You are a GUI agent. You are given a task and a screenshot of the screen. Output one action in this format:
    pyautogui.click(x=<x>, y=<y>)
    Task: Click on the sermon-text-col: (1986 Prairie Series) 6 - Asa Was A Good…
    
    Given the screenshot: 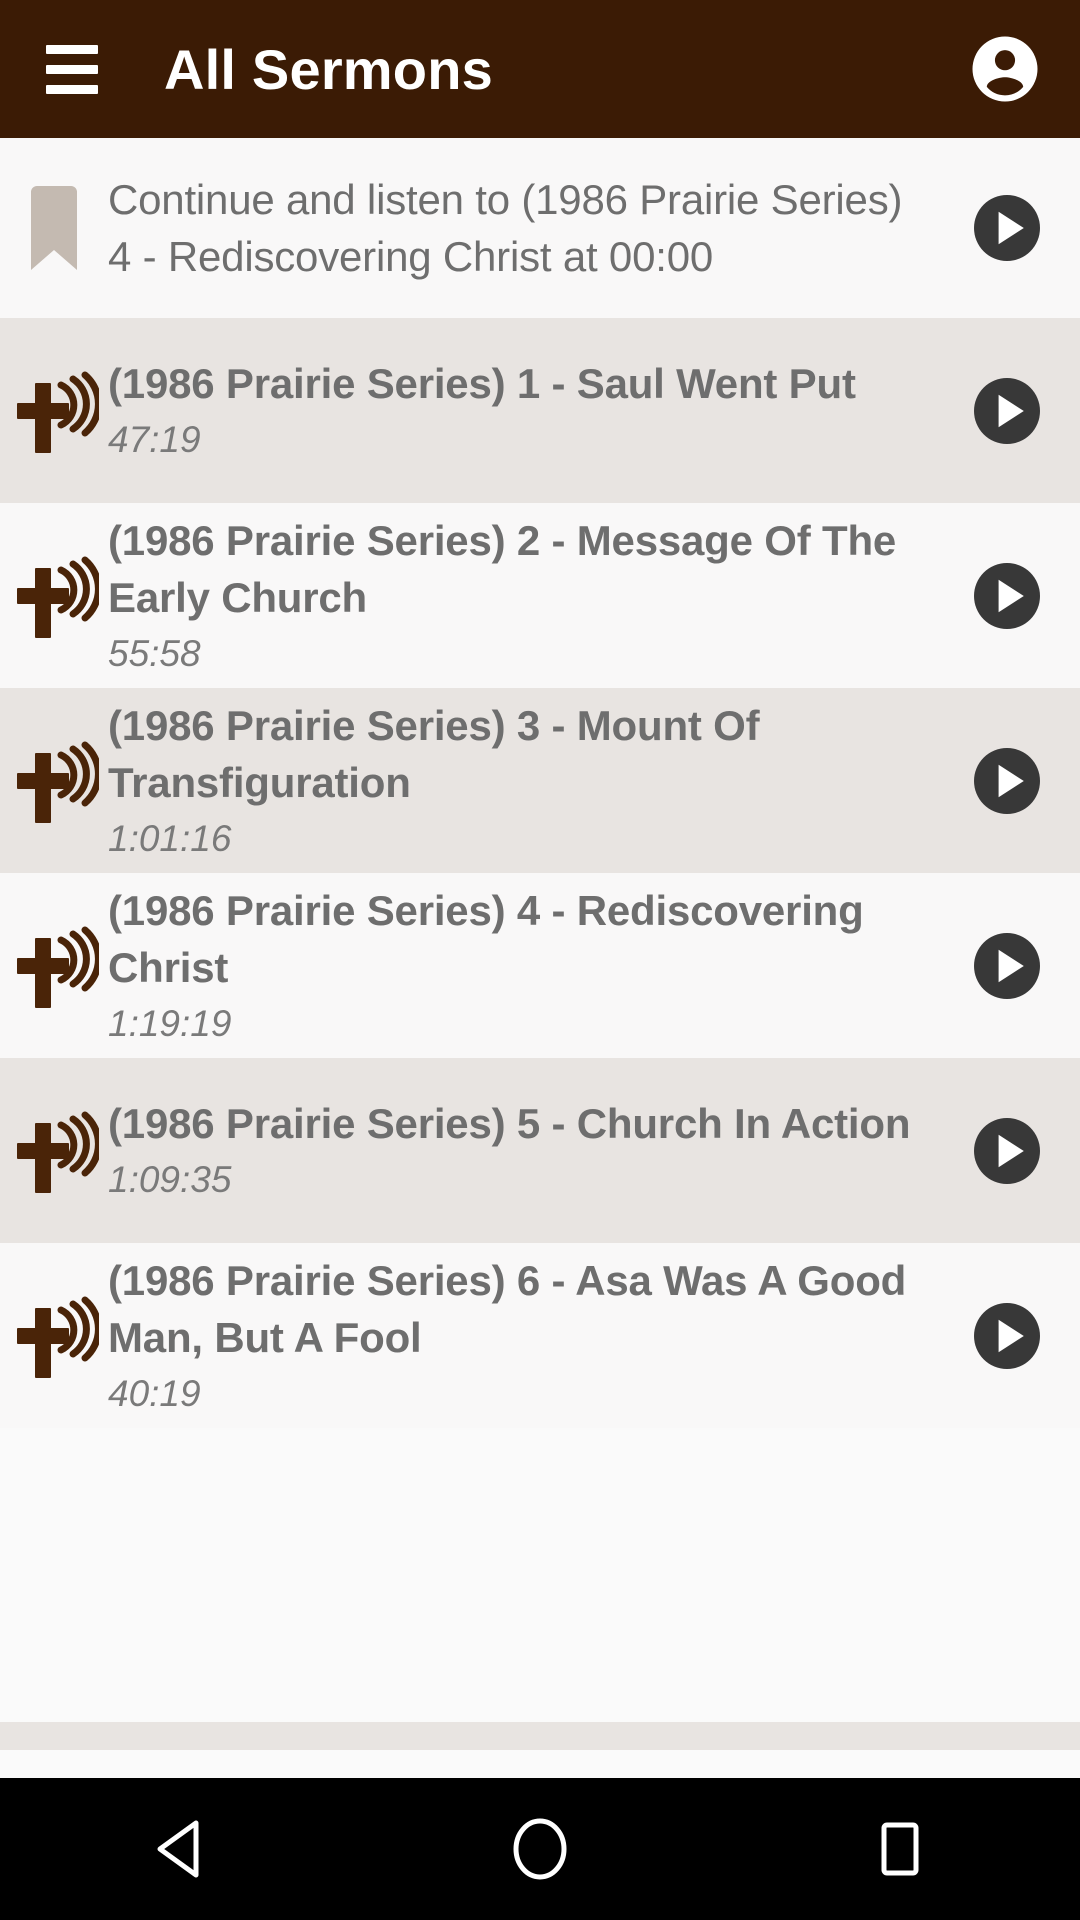 What is the action you would take?
    pyautogui.click(x=521, y=1336)
    